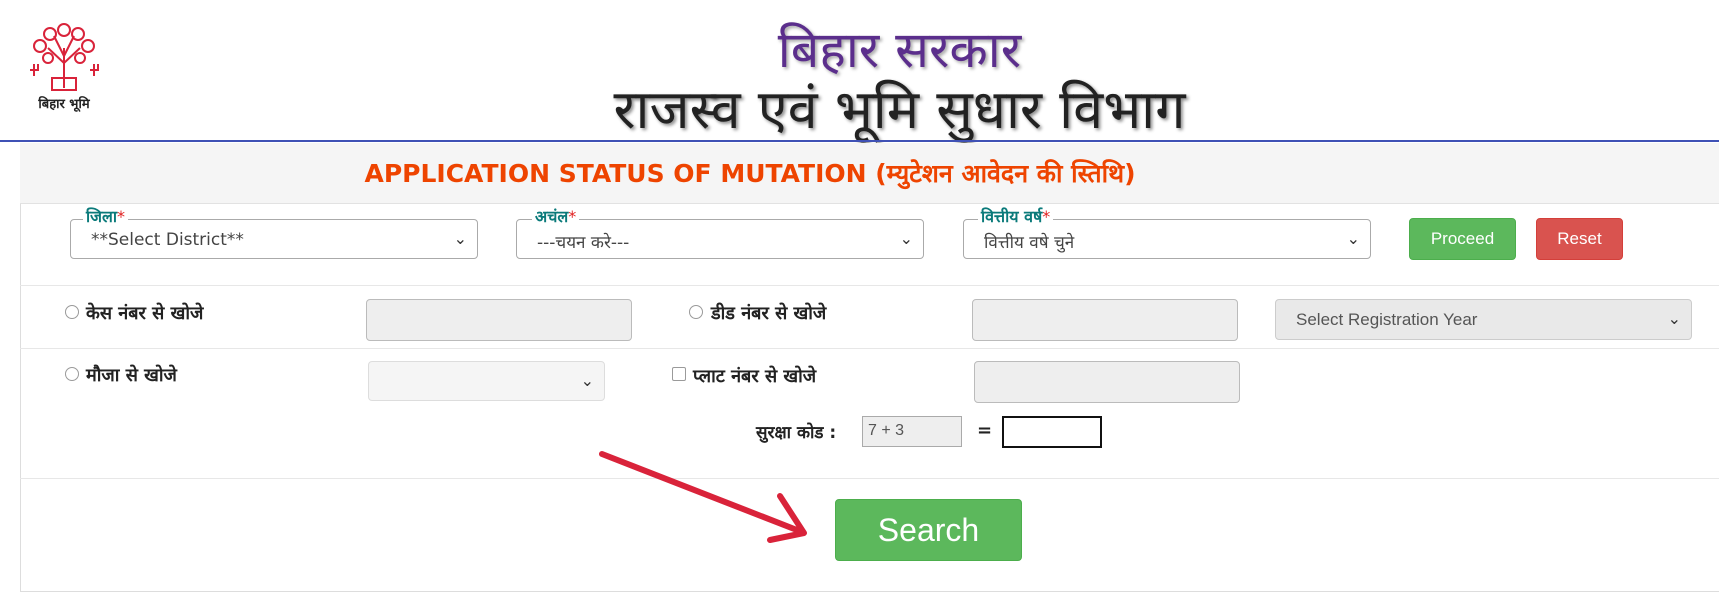  Describe the element at coordinates (928, 530) in the screenshot. I see `search-button: Search` at that location.